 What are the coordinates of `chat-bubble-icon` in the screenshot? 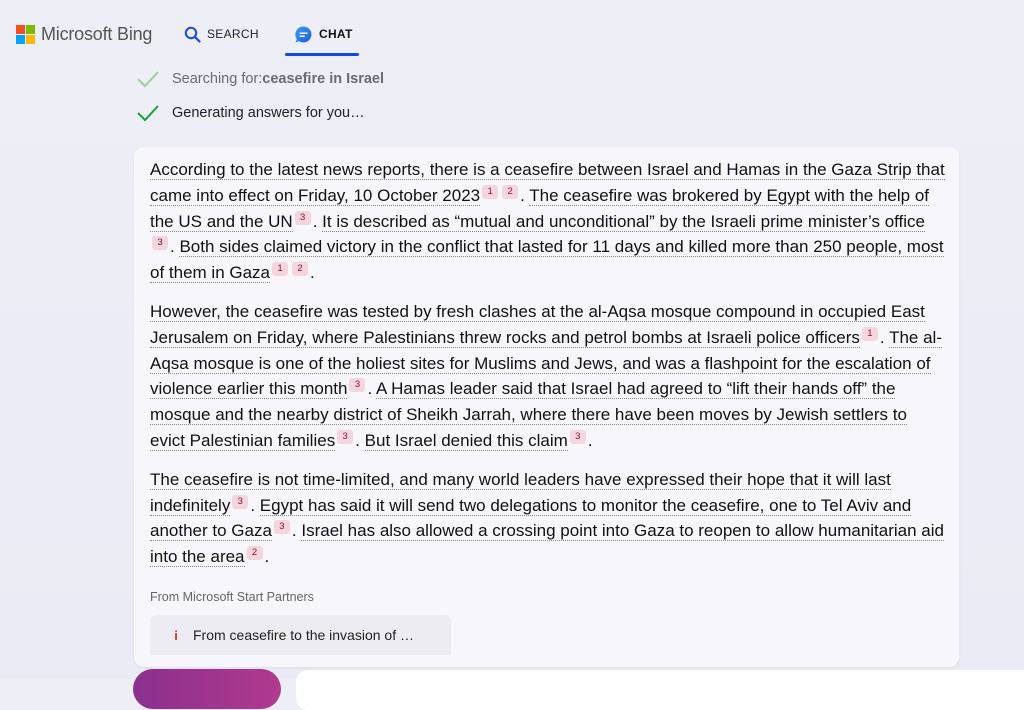 It's located at (303, 33).